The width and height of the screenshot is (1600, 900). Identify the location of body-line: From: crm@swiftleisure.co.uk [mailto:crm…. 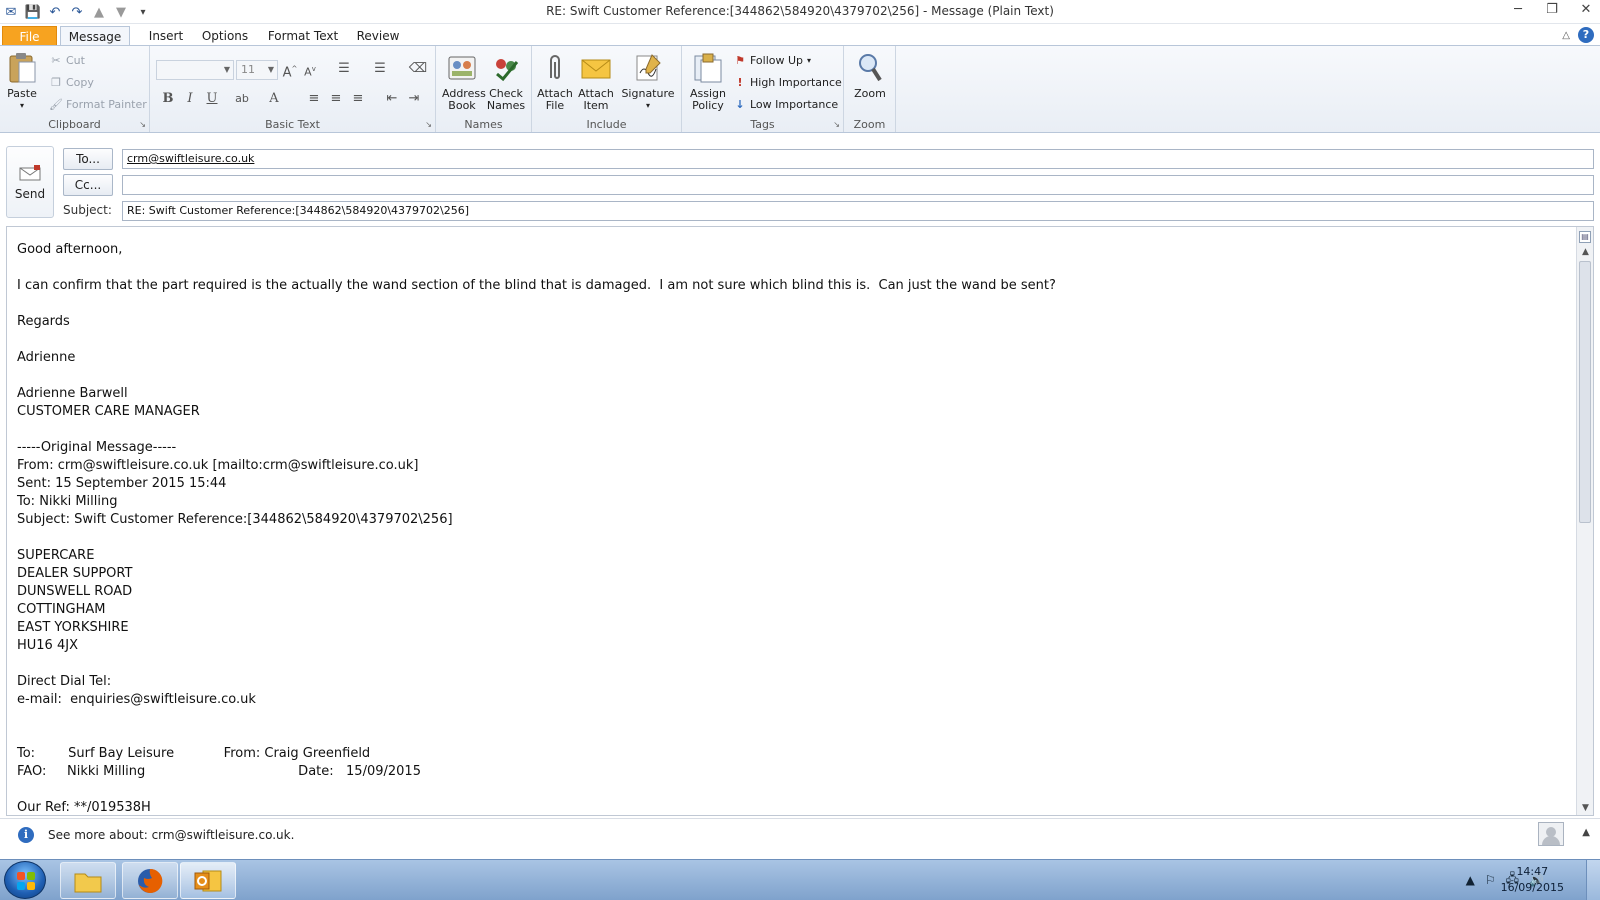
(787, 466).